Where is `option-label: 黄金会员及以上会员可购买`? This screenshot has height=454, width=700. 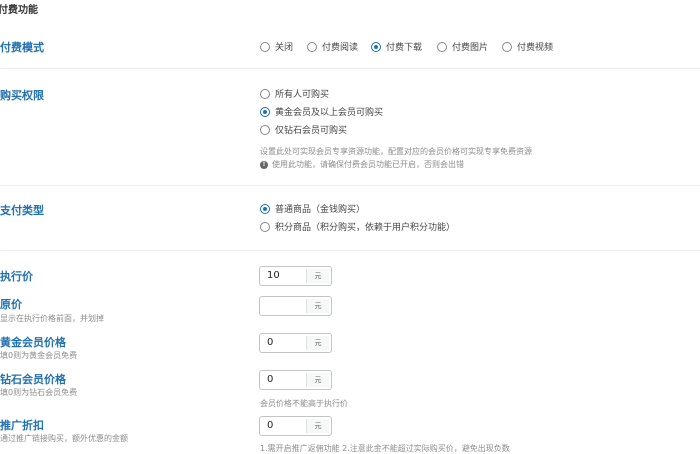 option-label: 黄金会员及以上会员可购买 is located at coordinates (329, 113).